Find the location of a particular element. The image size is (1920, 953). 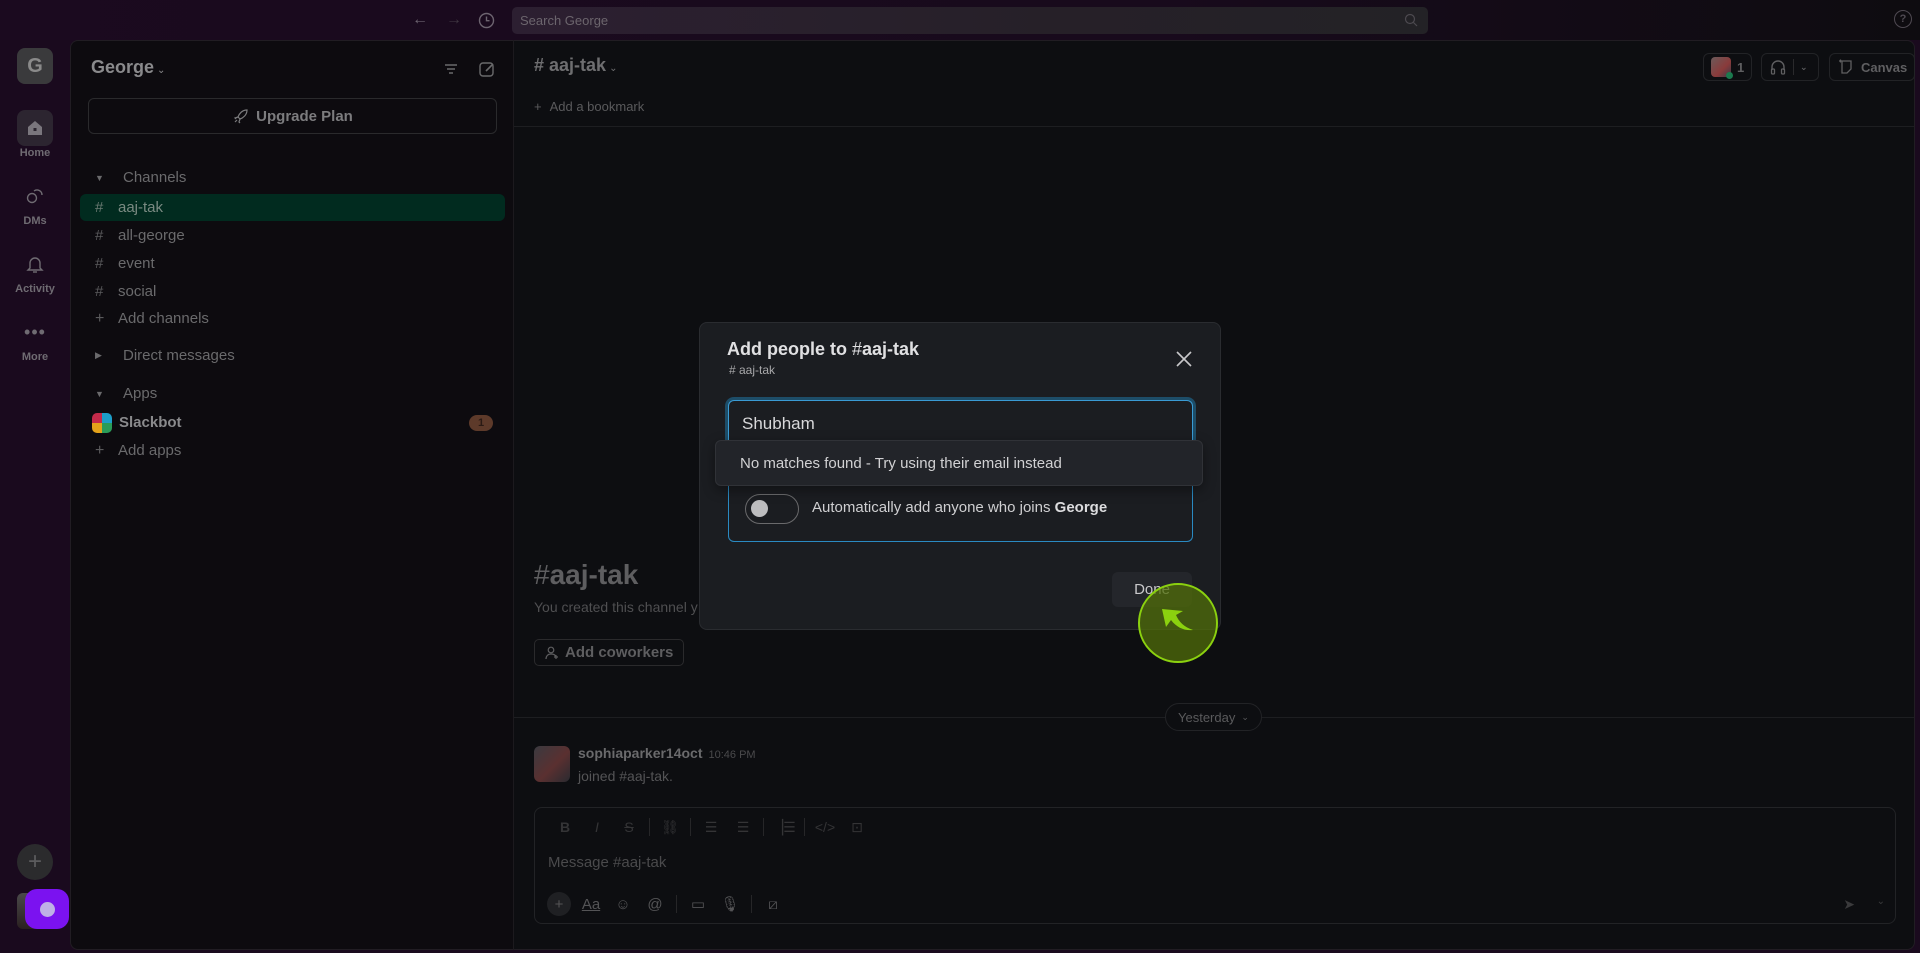

rail-item-dms: DMs is located at coordinates (35, 202).